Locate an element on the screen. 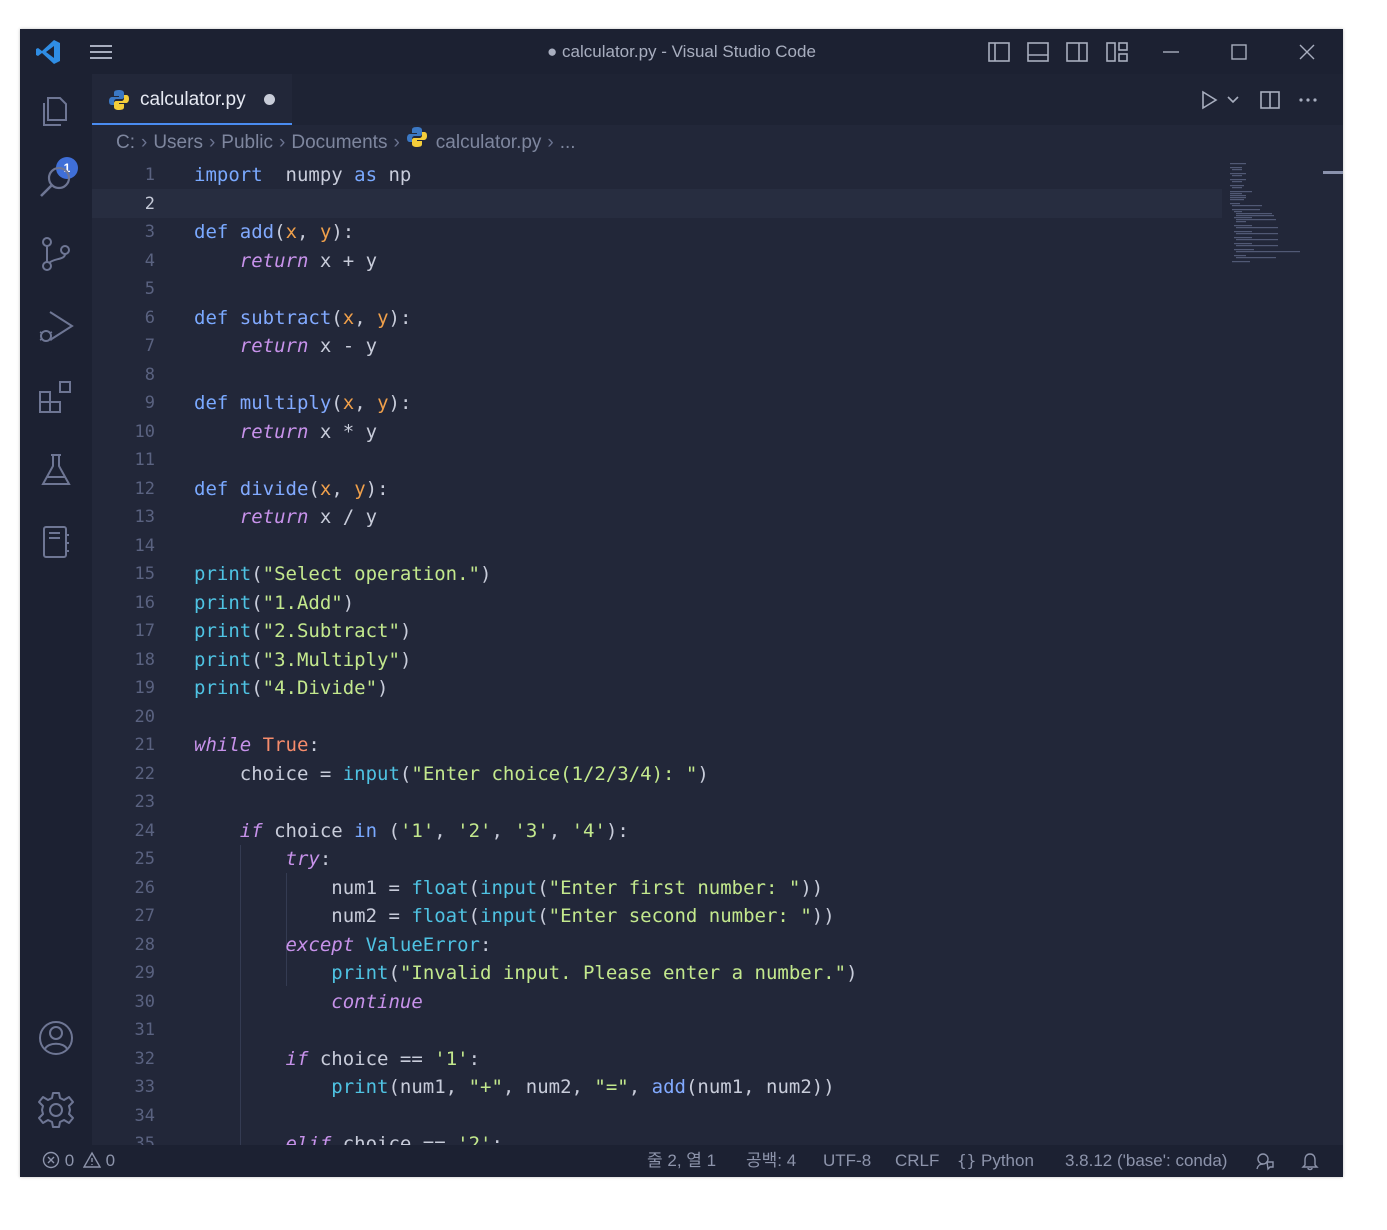 The width and height of the screenshot is (1387, 1230). line-number: 24 is located at coordinates (144, 830).